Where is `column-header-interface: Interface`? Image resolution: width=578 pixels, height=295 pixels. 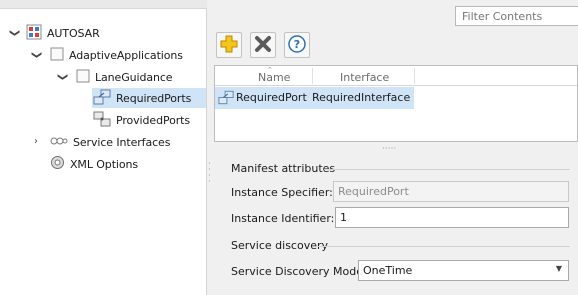 column-header-interface: Interface is located at coordinates (364, 77).